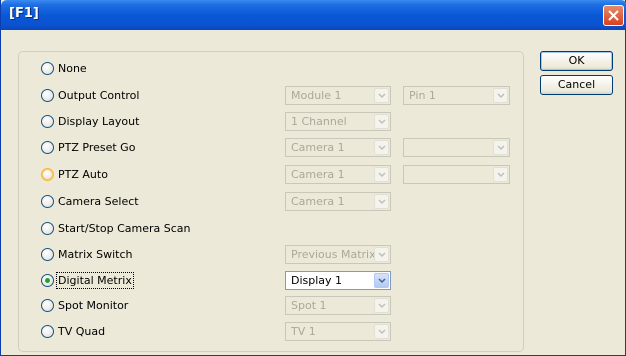 The image size is (626, 356). Describe the element at coordinates (338, 305) in the screenshot. I see `spot-monitor-select: Spot 1` at that location.